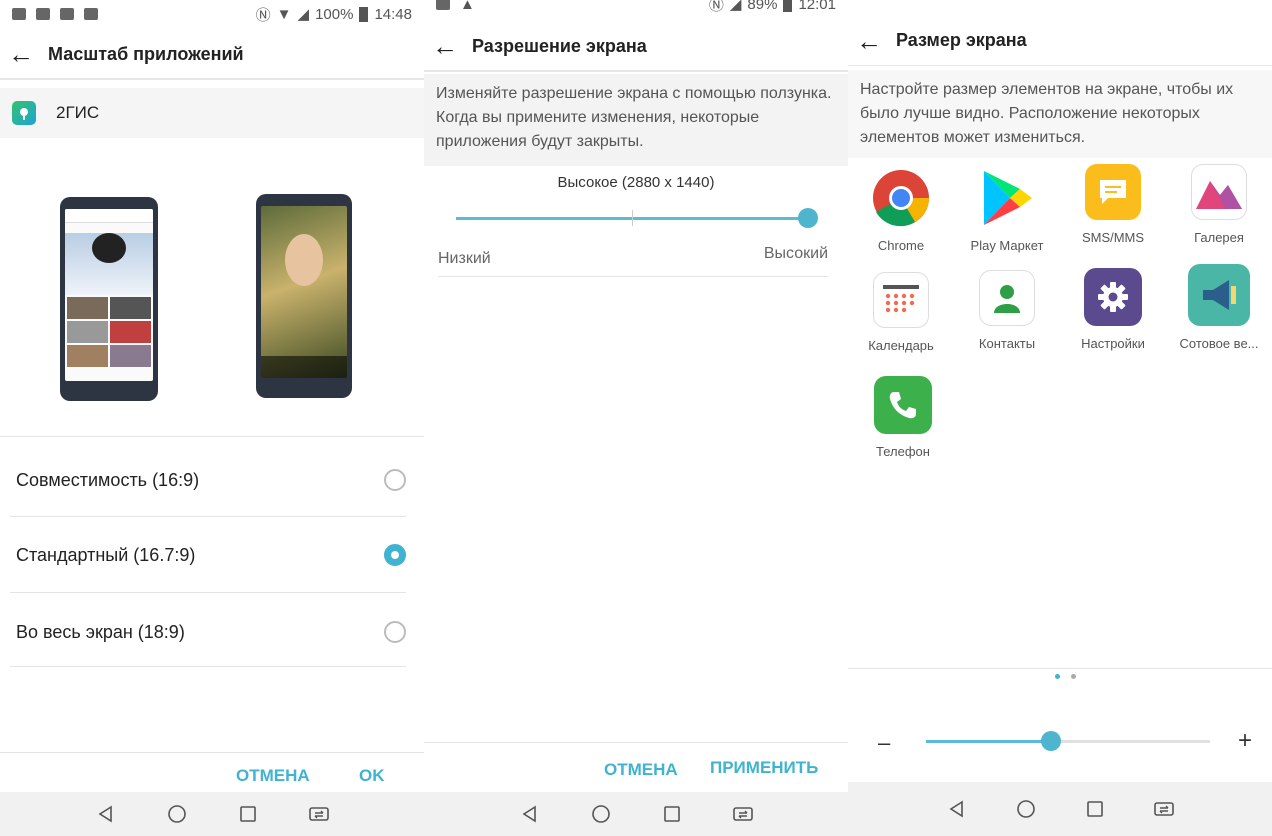  Describe the element at coordinates (464, 258) in the screenshot. I see `min-label: Низкий` at that location.